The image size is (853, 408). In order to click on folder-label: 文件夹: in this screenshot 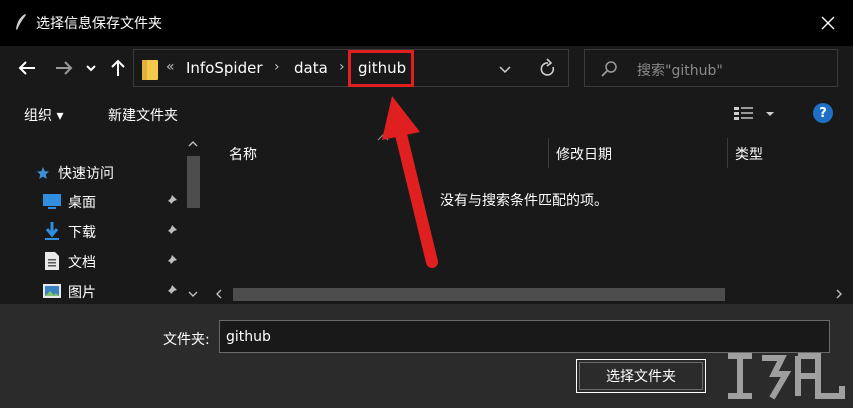, I will do `click(186, 340)`.